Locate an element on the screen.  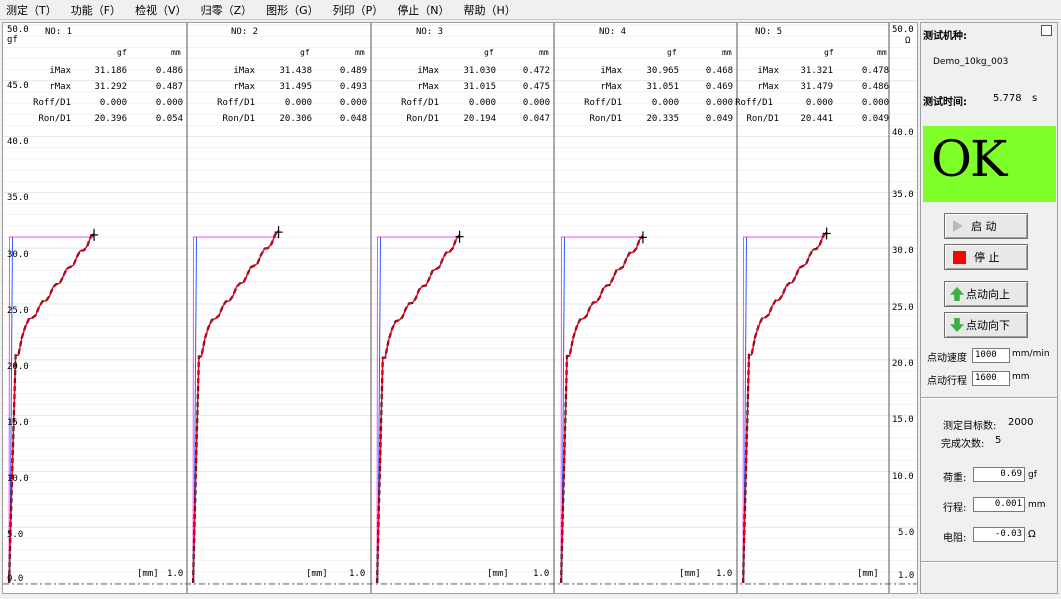
stop-button: 停 止 is located at coordinates (986, 257).